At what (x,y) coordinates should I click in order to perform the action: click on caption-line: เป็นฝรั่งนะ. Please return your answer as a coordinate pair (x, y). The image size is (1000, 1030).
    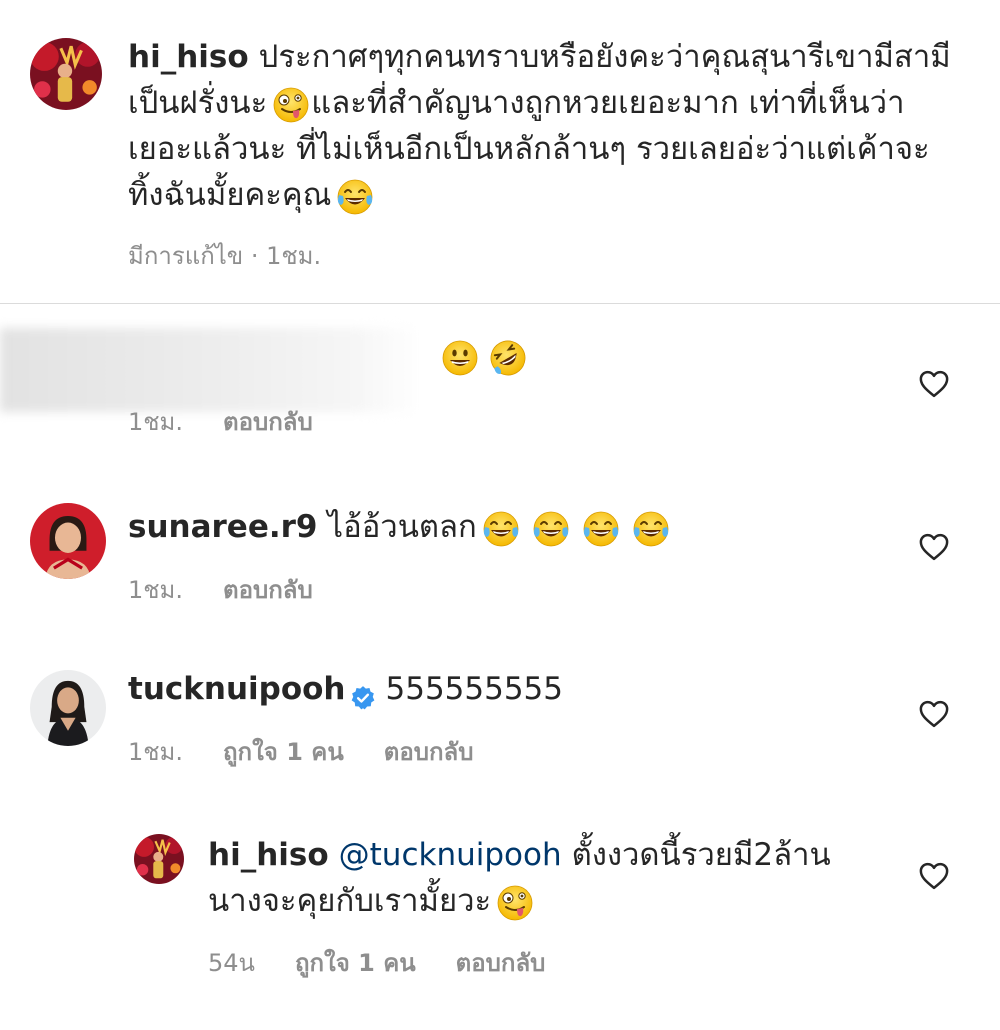
    Looking at the image, I should click on (198, 103).